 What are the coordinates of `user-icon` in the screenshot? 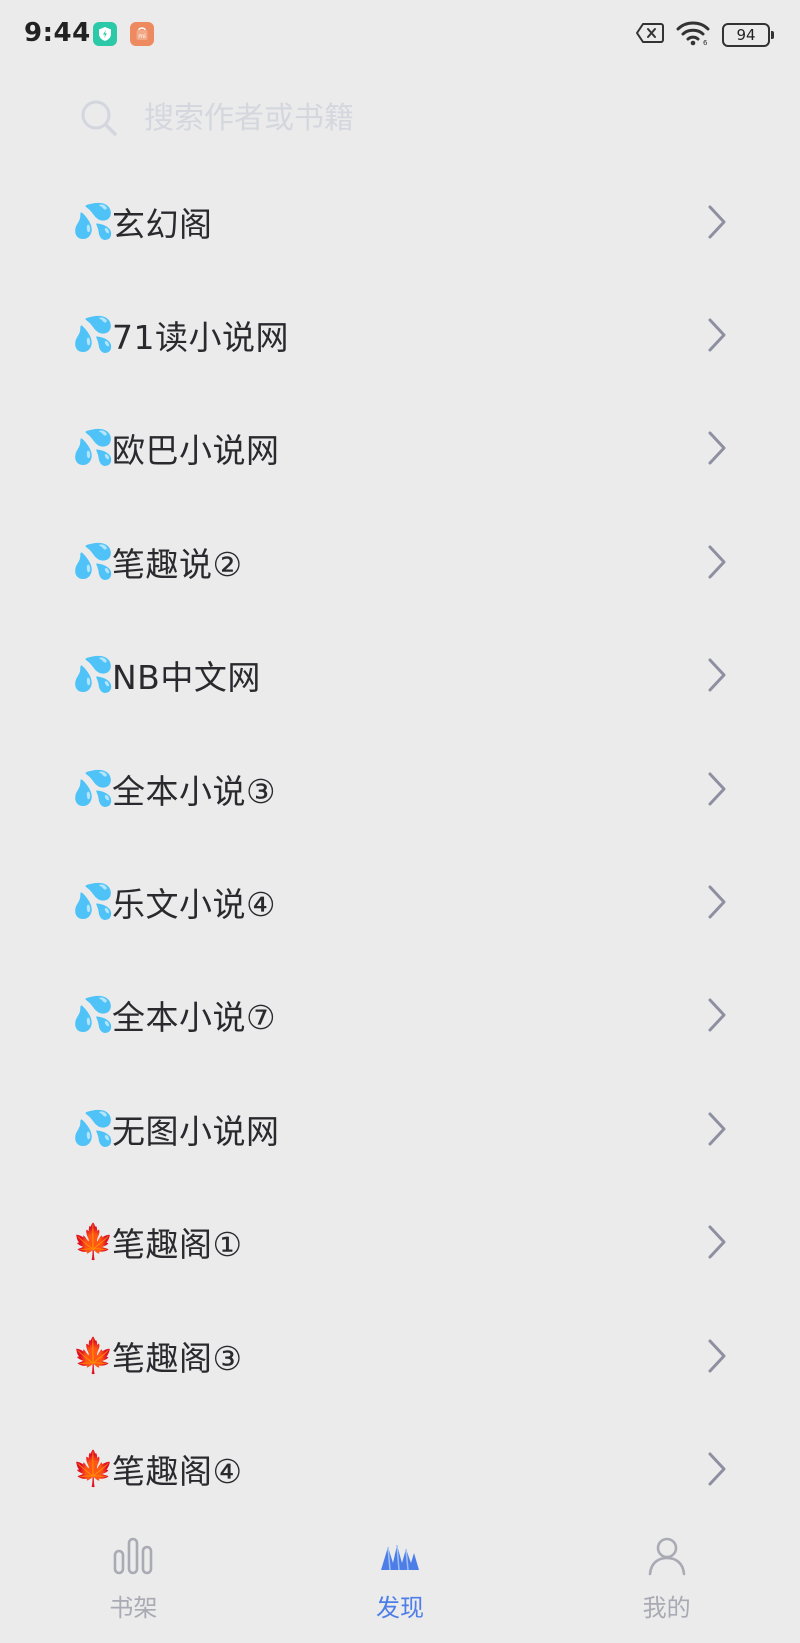 It's located at (667, 1556).